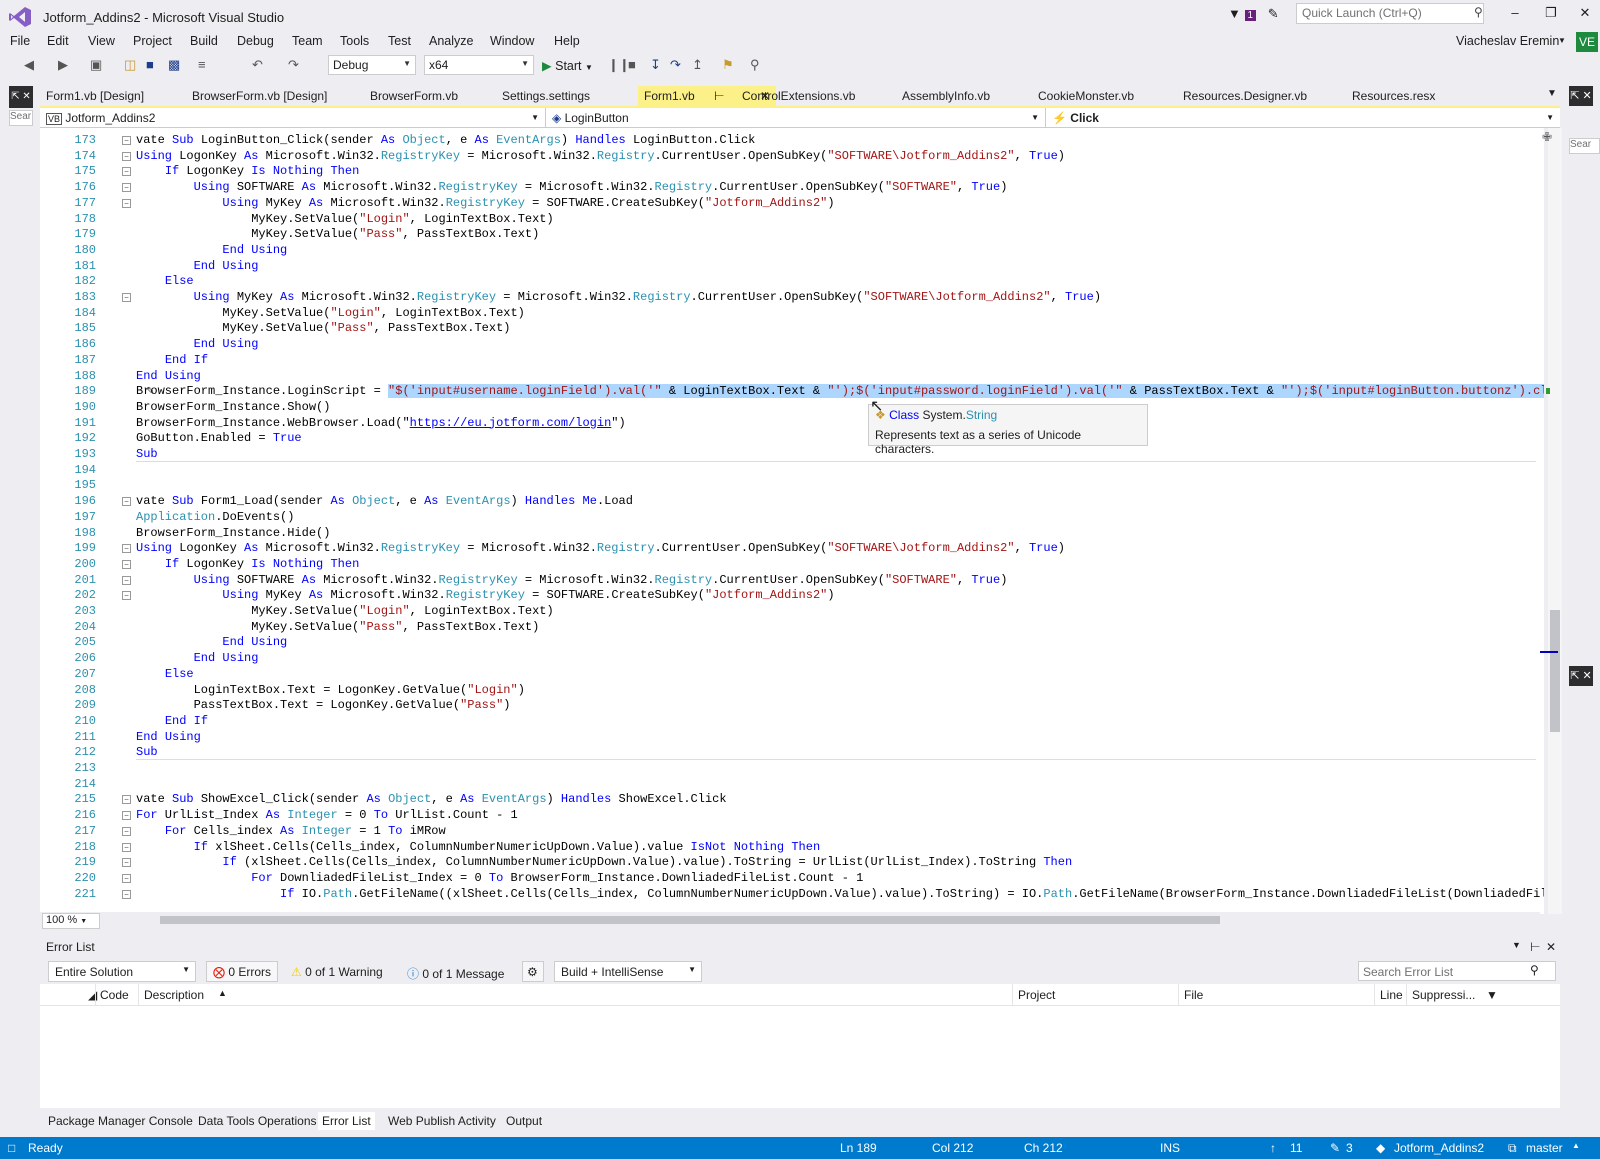 The image size is (1600, 1159). What do you see at coordinates (63, 65) in the screenshot?
I see `forward-icon: ▶` at bounding box center [63, 65].